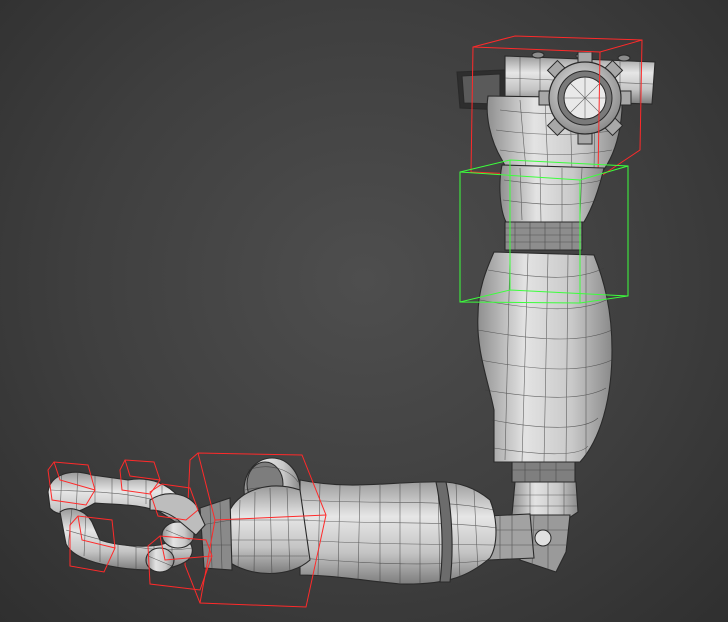  Describe the element at coordinates (545, 323) in the screenshot. I see `upper-arm` at that location.